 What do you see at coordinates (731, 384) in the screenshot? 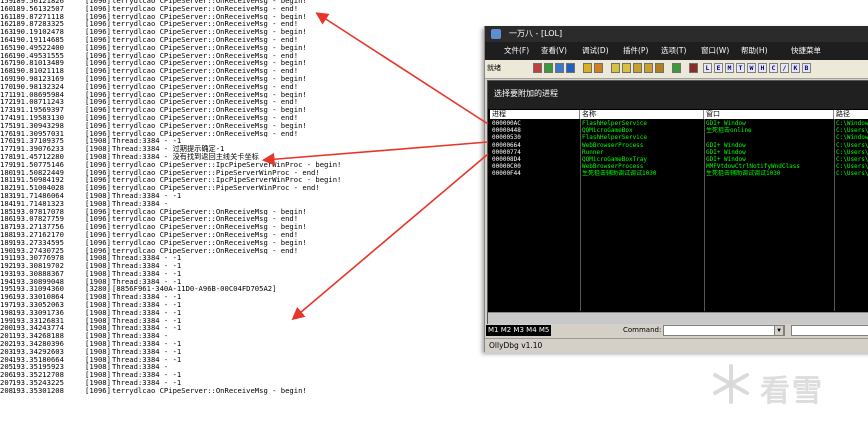
I see `snowflake-icon` at bounding box center [731, 384].